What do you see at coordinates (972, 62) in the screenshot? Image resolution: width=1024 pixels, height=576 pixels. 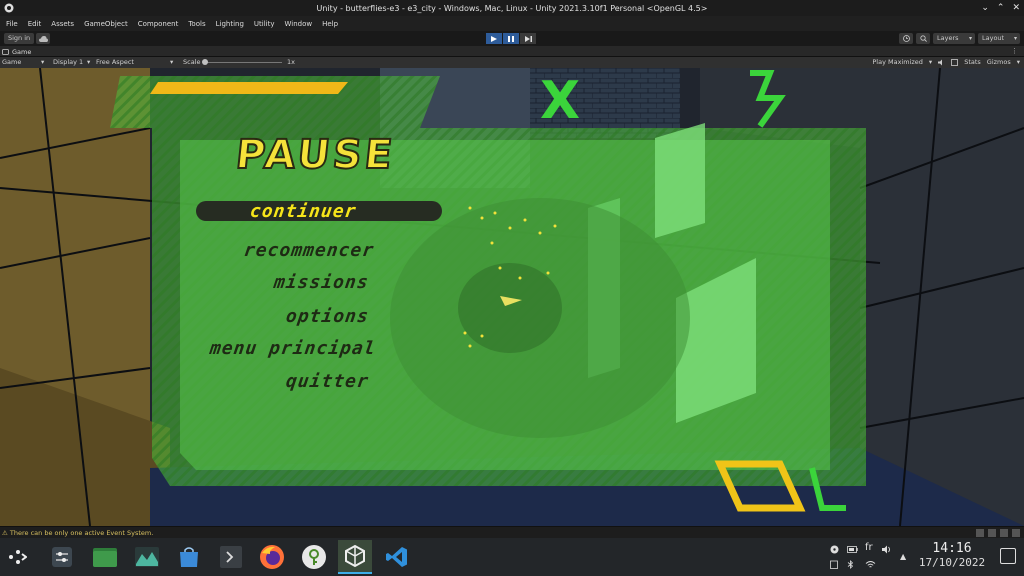 I see `stats-button: Stats` at bounding box center [972, 62].